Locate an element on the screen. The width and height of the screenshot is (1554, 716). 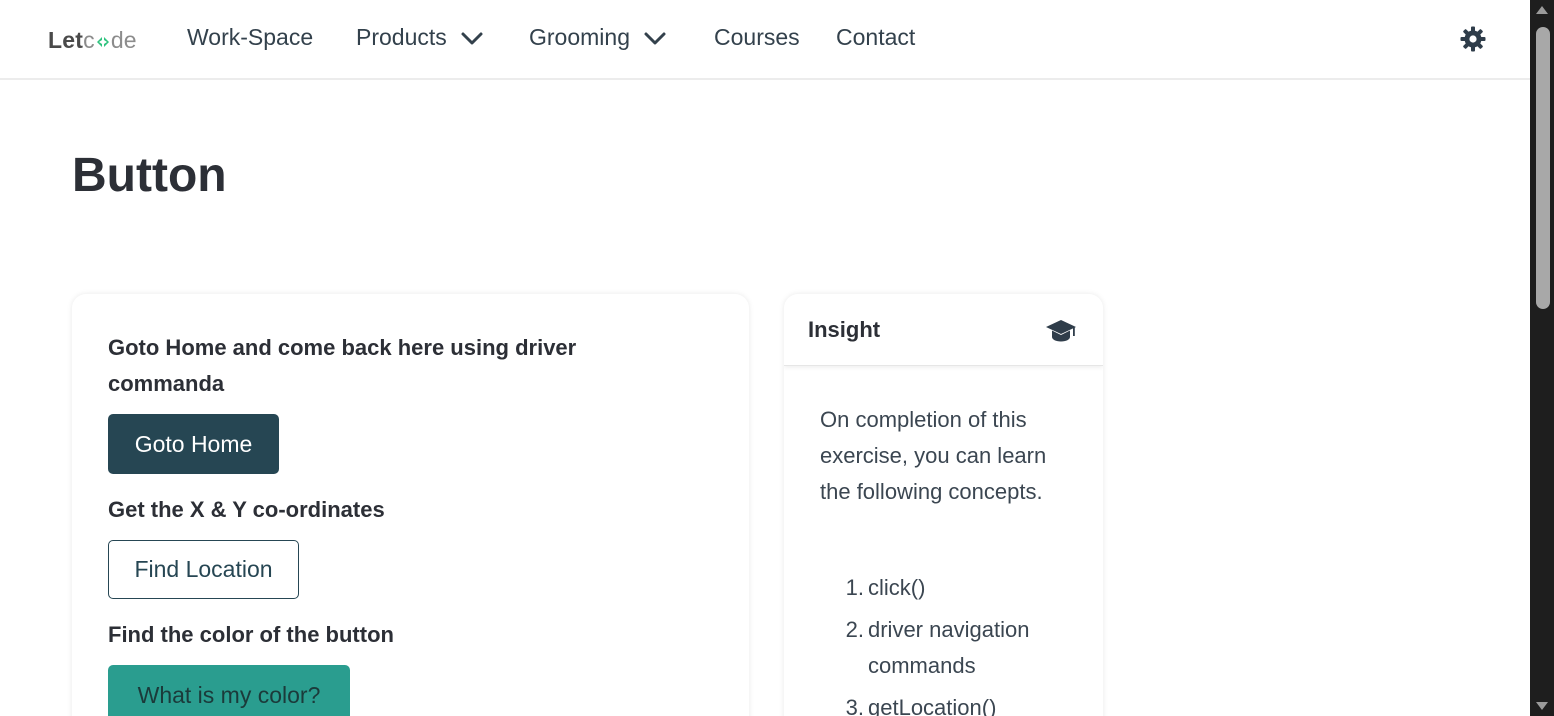
nav-courses: Courses is located at coordinates (757, 37).